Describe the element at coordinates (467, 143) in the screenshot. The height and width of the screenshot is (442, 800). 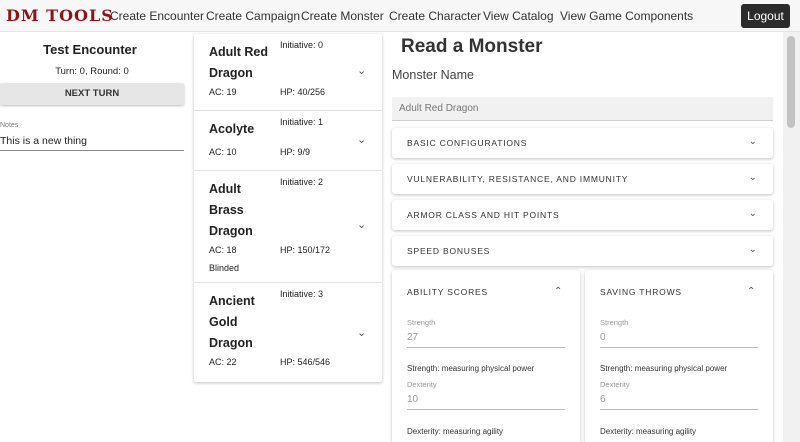
I see `section-title: BASIC CONFIGURATIONS` at that location.